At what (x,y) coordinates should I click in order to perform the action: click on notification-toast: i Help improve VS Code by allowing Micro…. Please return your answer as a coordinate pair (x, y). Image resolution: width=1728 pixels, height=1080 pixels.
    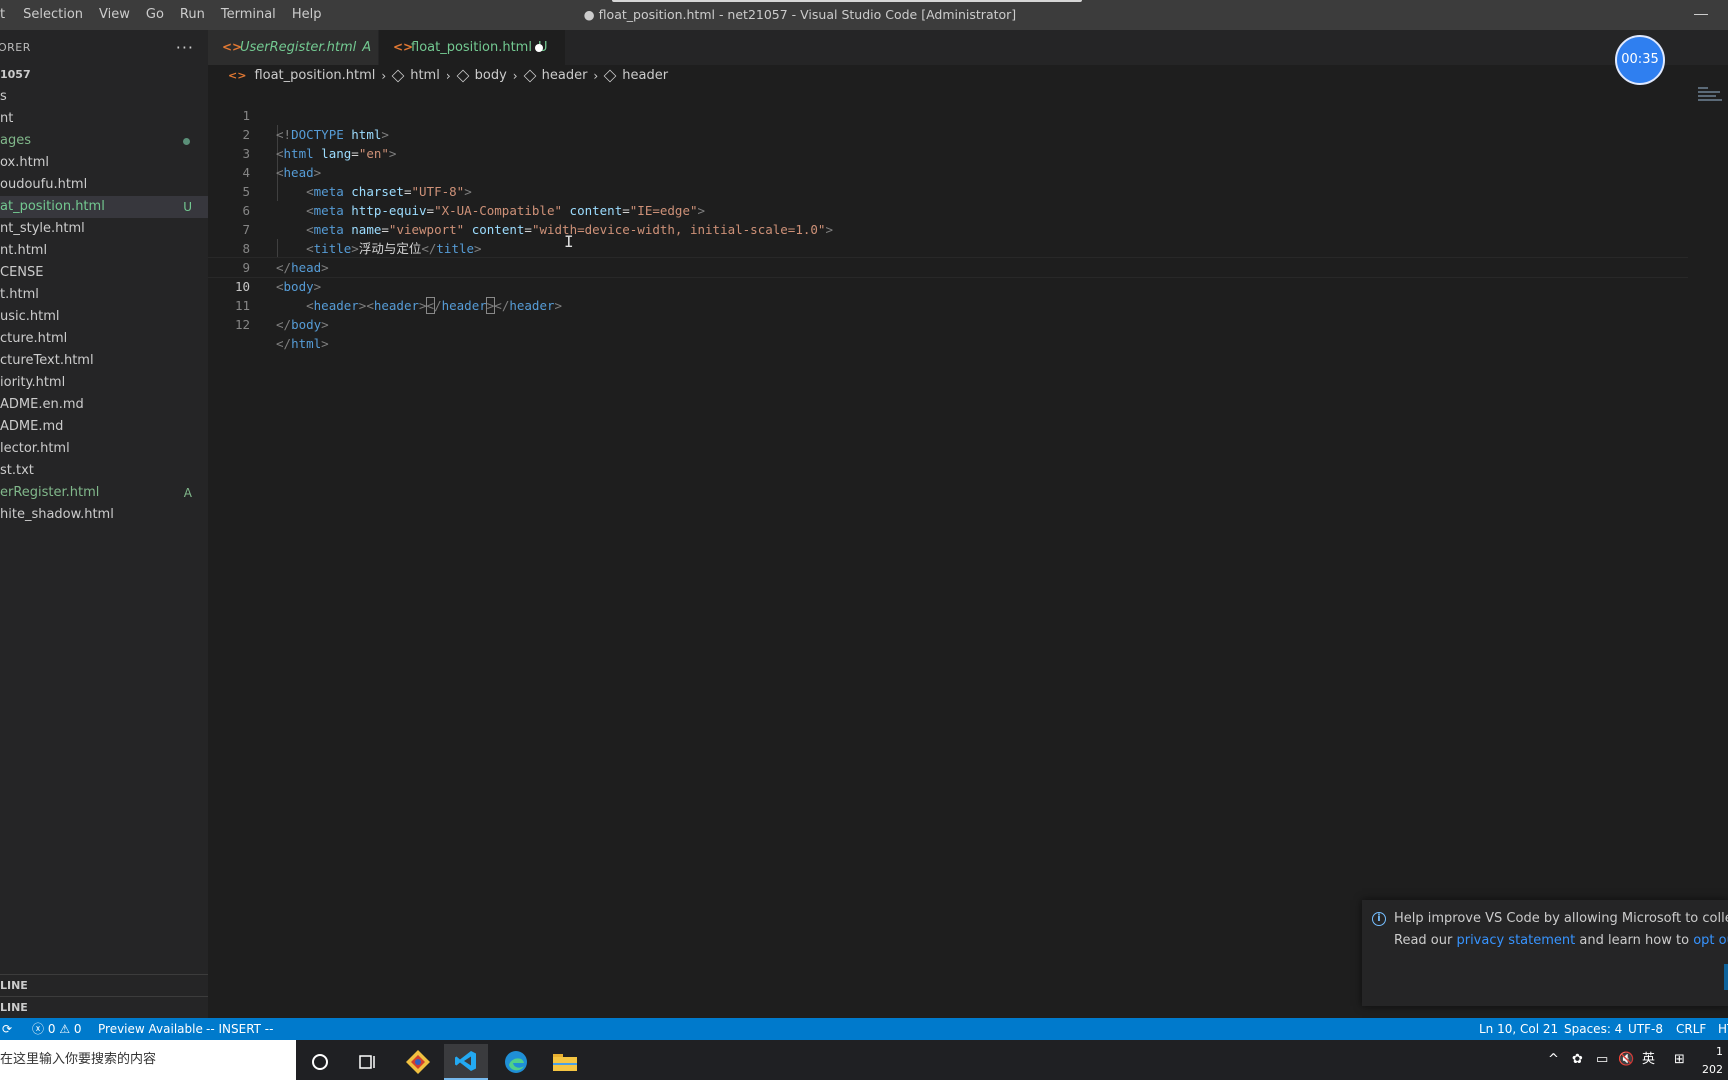
    Looking at the image, I should click on (1545, 953).